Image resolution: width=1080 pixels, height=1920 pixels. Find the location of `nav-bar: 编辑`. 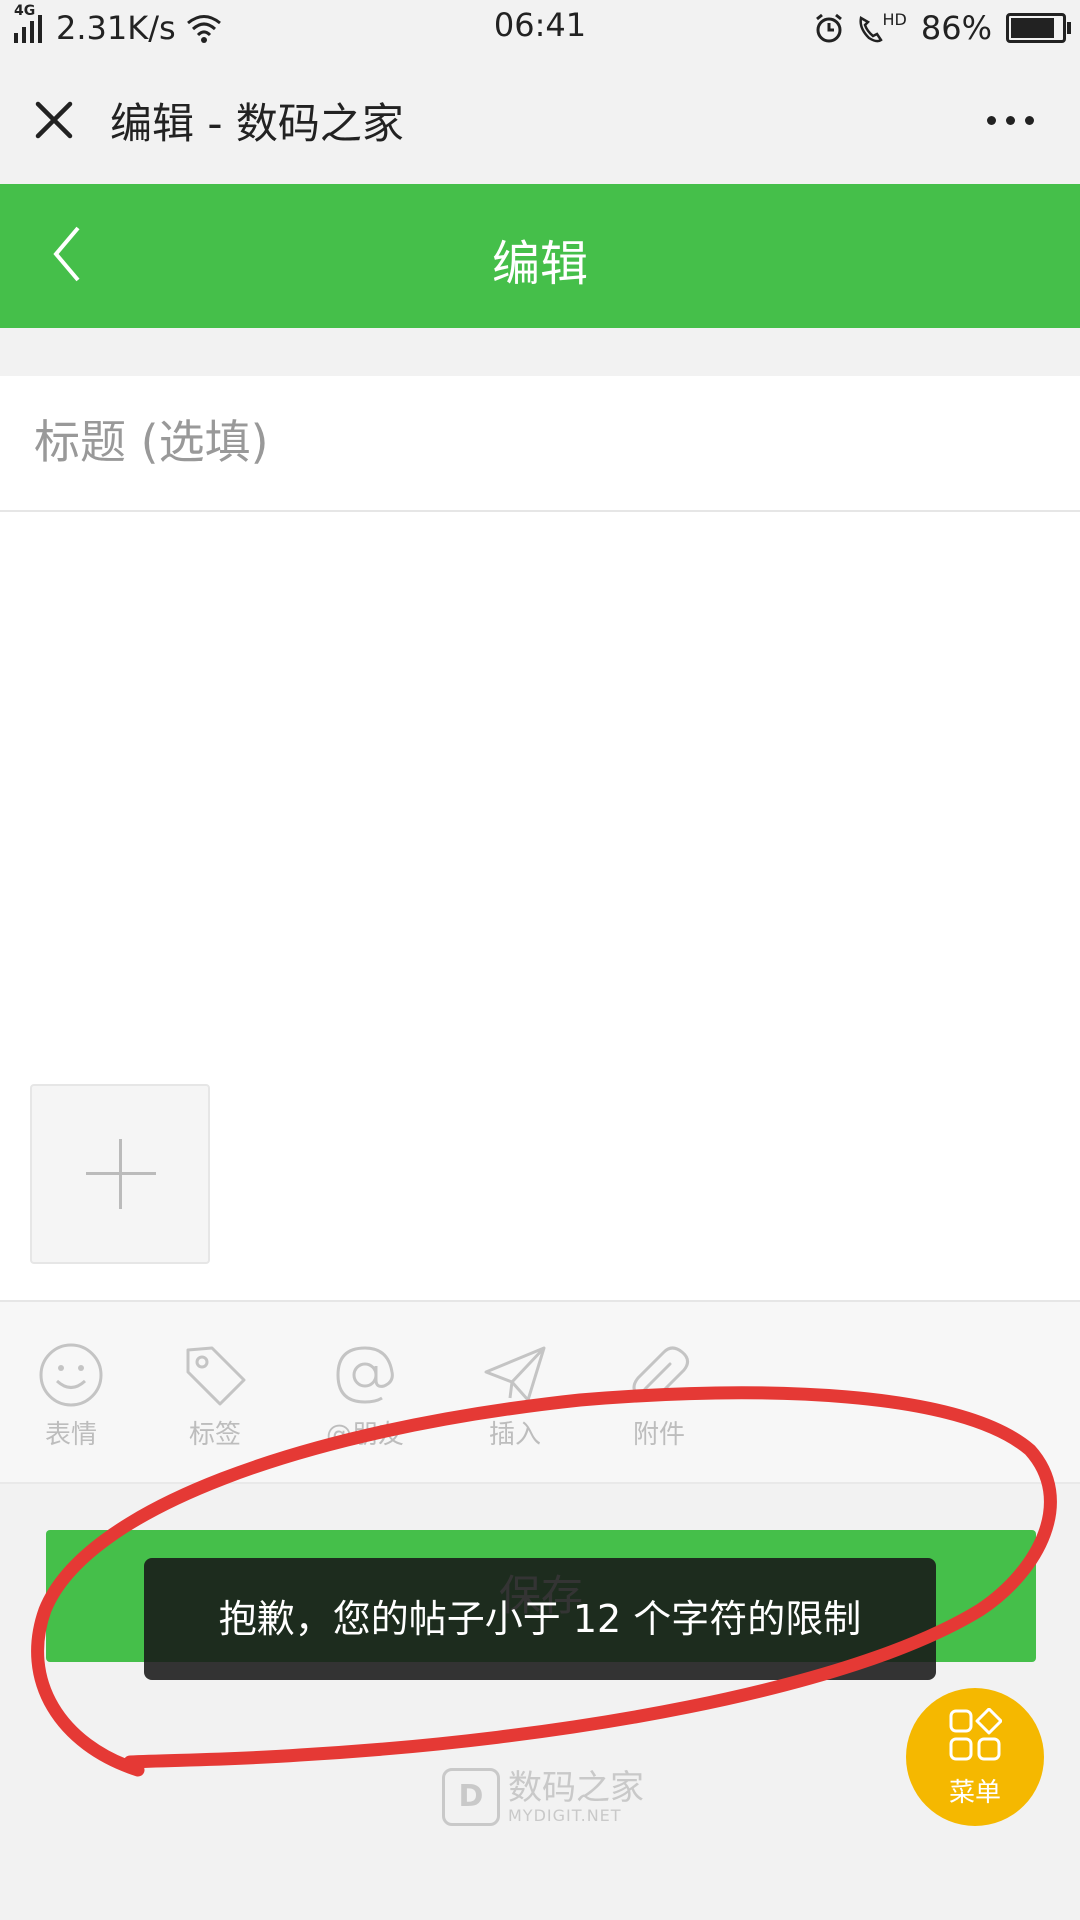

nav-bar: 编辑 is located at coordinates (540, 256).